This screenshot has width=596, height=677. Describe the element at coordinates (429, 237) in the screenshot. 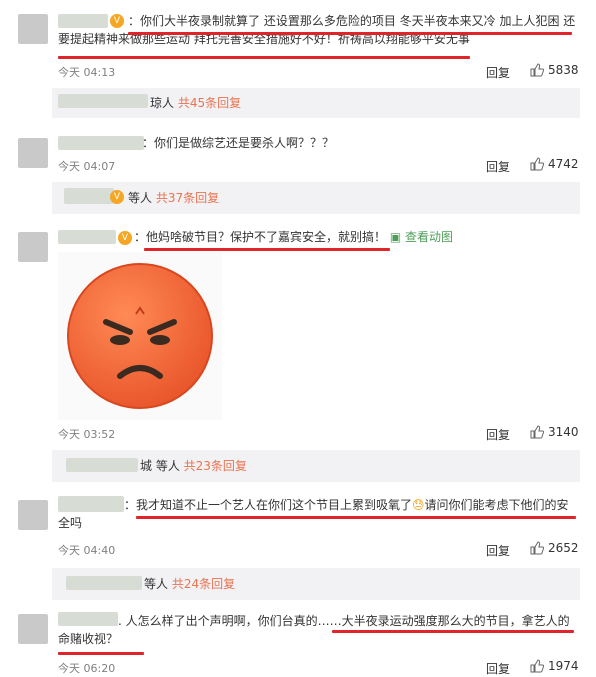

I see `view-anim-label: 查看动图` at that location.